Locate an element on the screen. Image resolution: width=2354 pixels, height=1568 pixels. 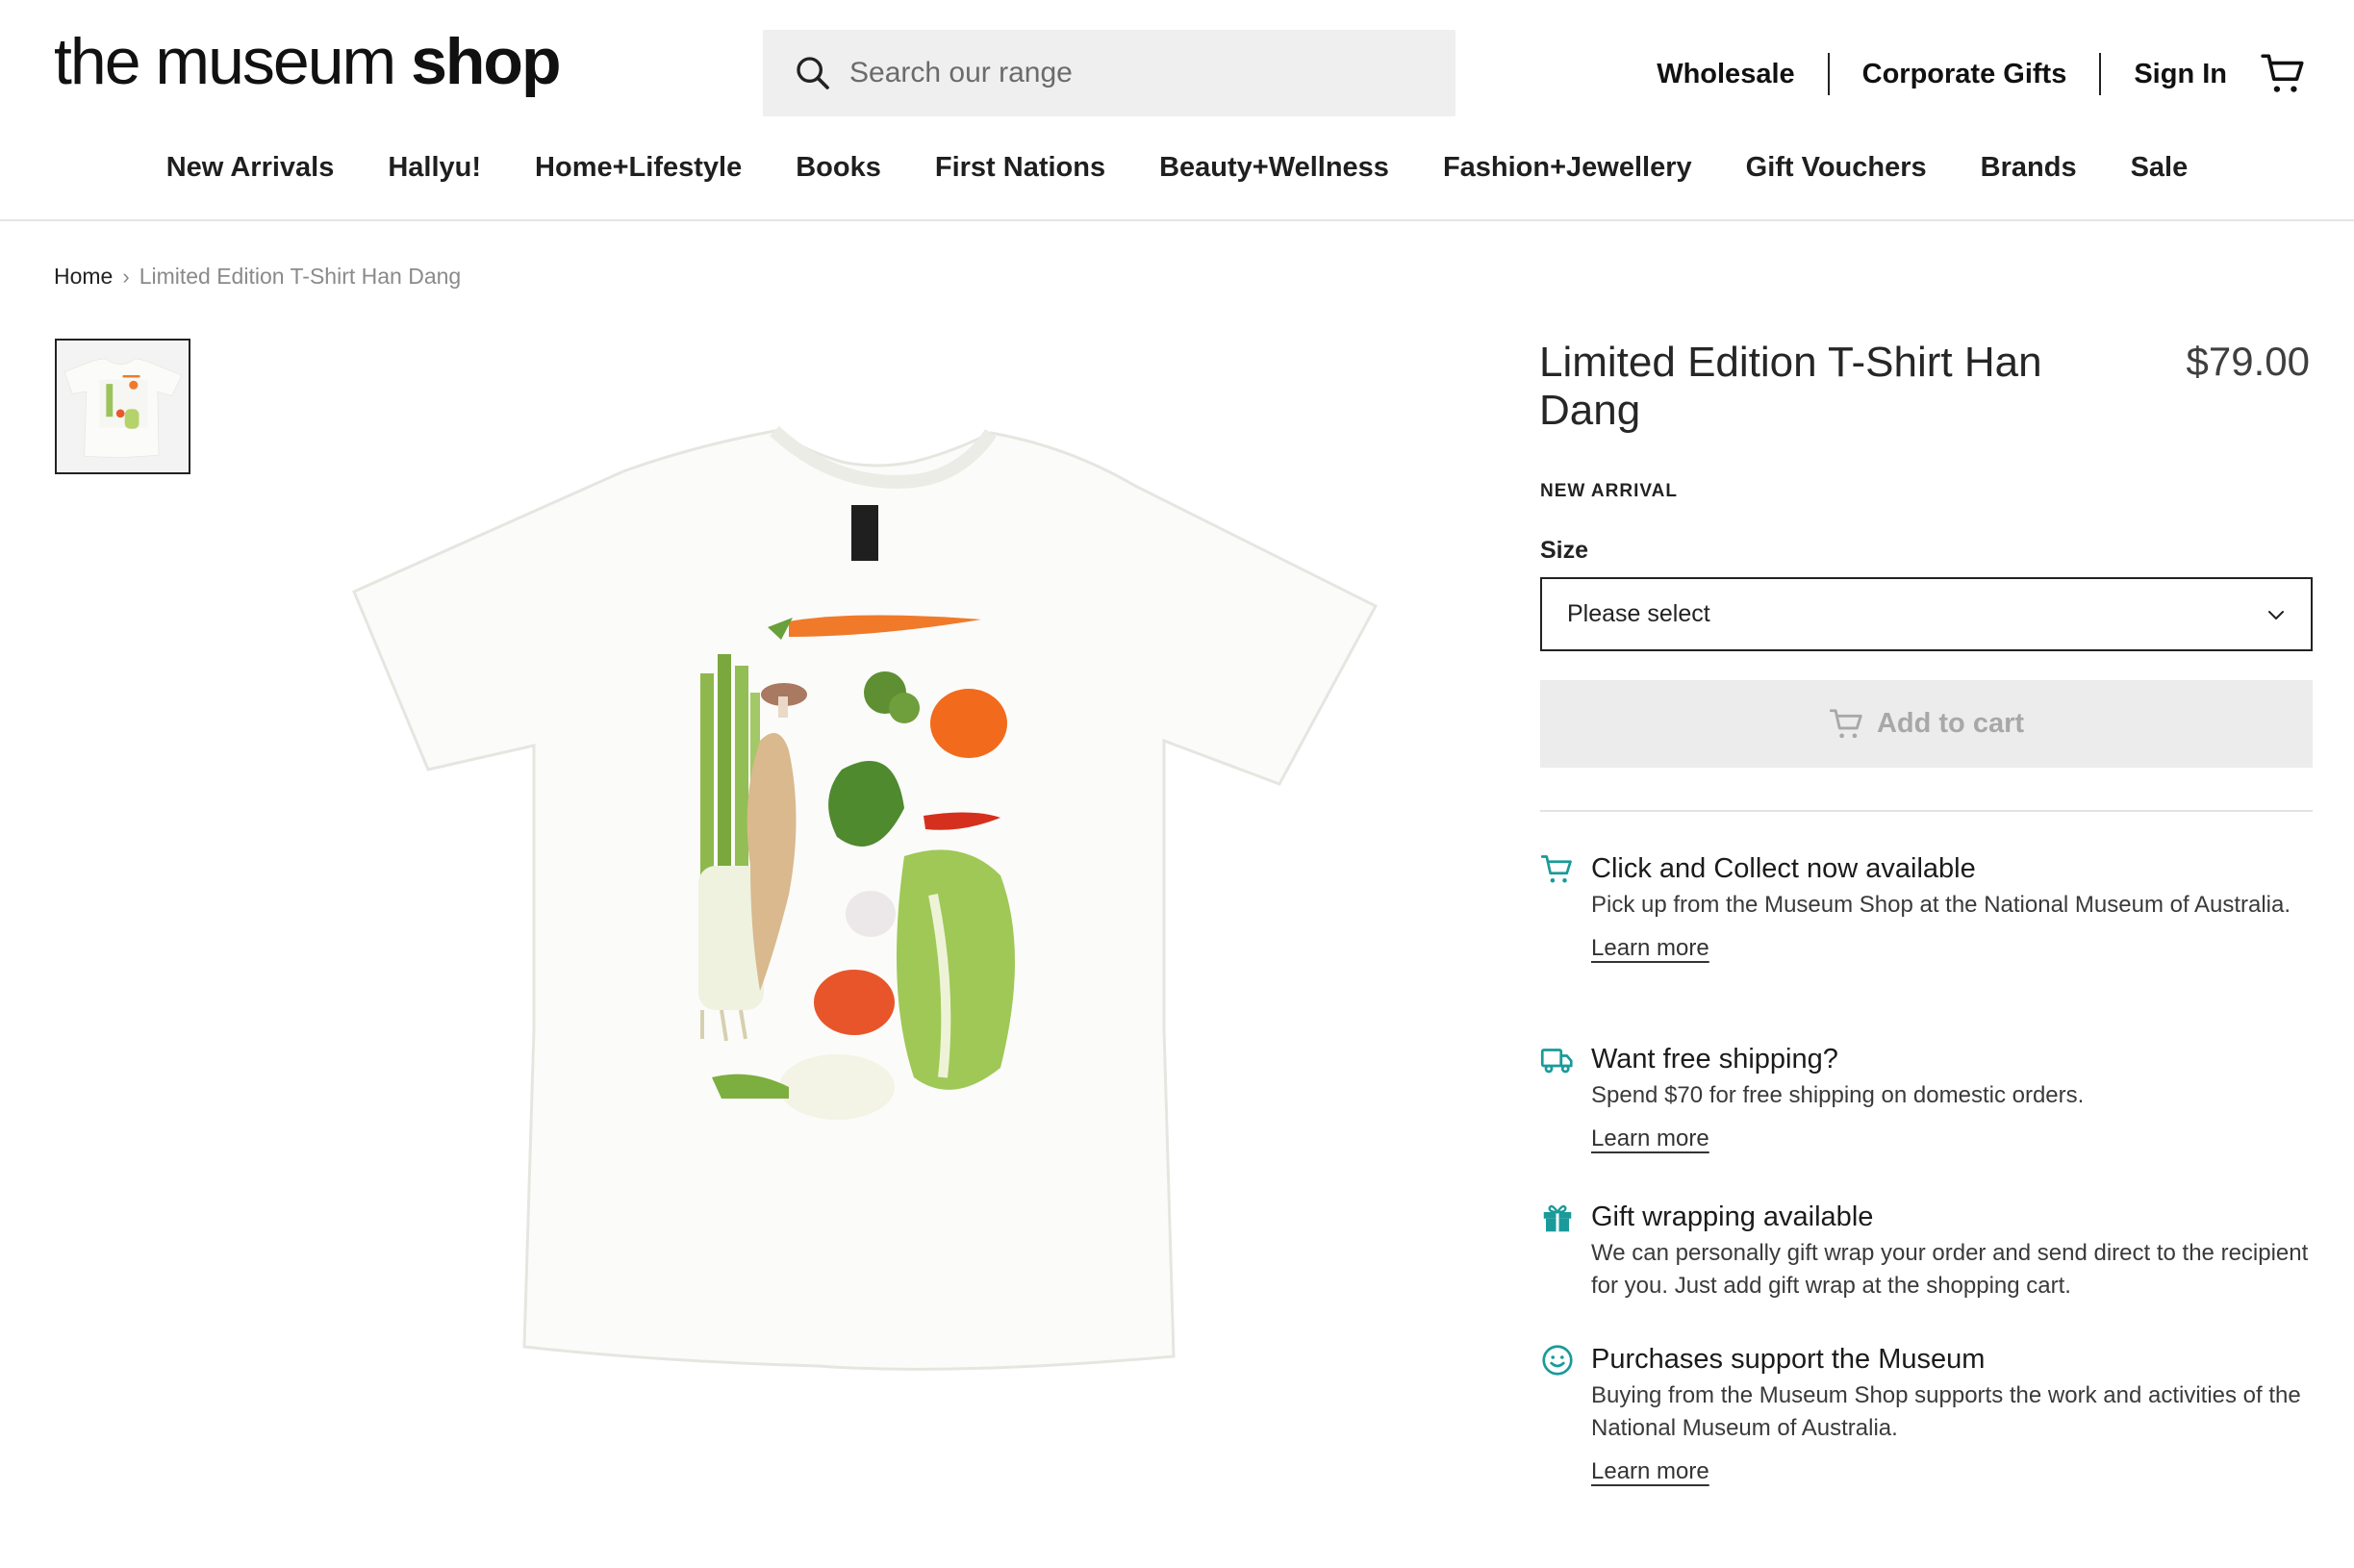
nav-item-hallyu: Hallyu! is located at coordinates (434, 168).